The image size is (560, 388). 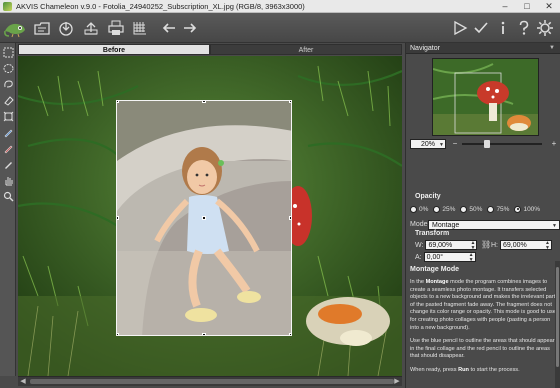 I want to click on navigator-title: Navigator, so click(x=425, y=48).